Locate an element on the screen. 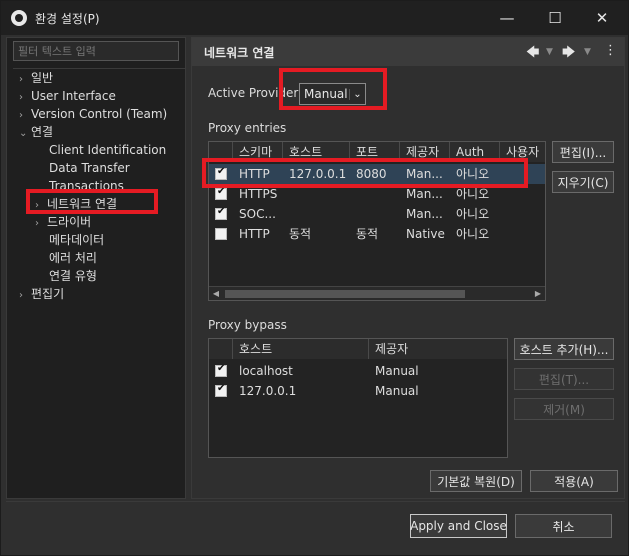 The width and height of the screenshot is (629, 556). cancel-button: 취소 is located at coordinates (563, 526).